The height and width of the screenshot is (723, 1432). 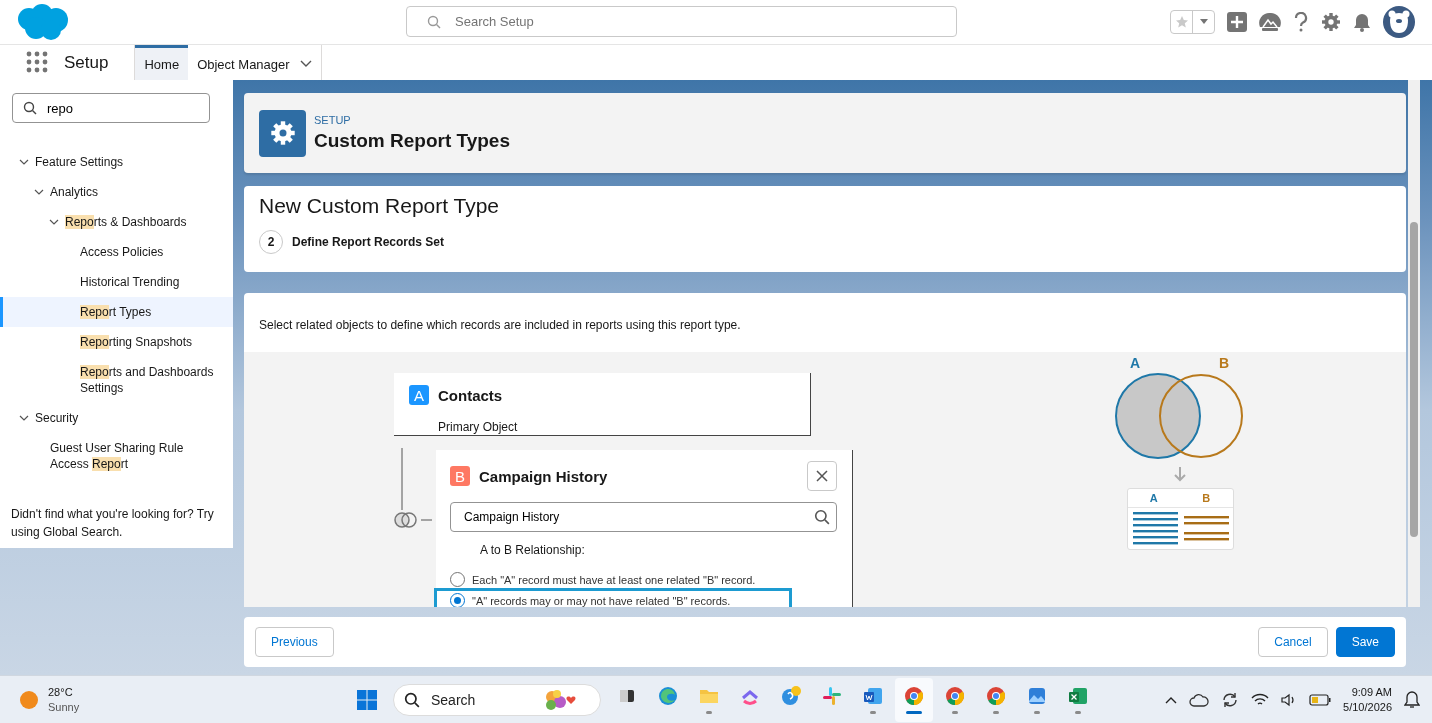 I want to click on wizard-title: New Custom Report Type, so click(x=380, y=206).